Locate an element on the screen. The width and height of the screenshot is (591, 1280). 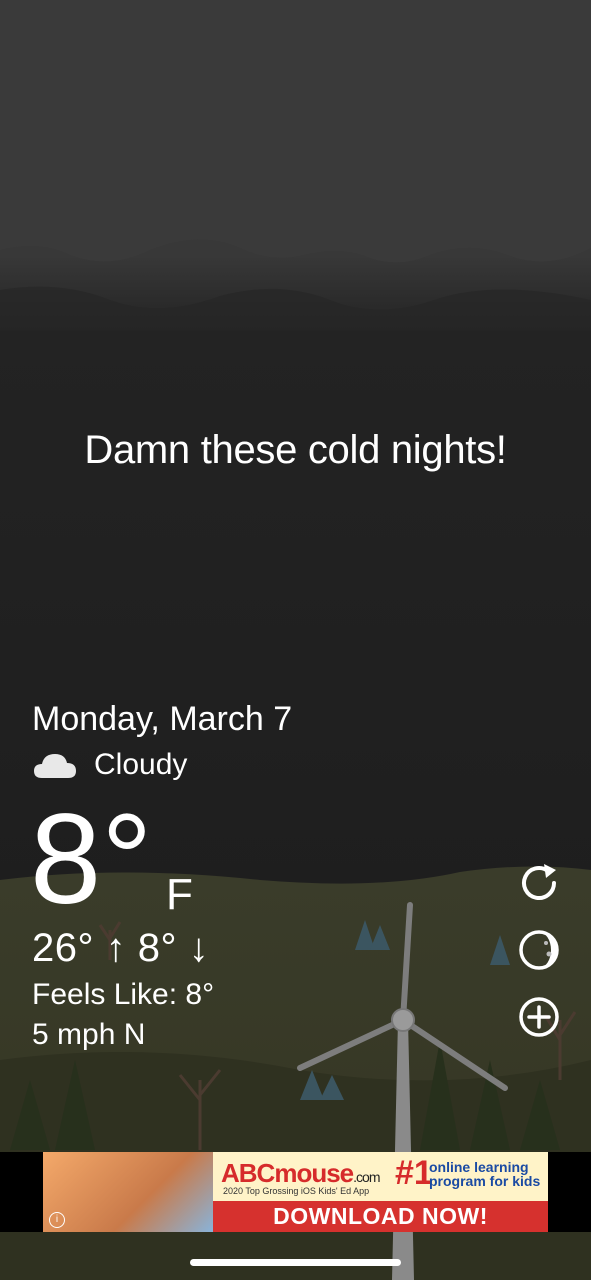
ad-illustration: i is located at coordinates (128, 1192).